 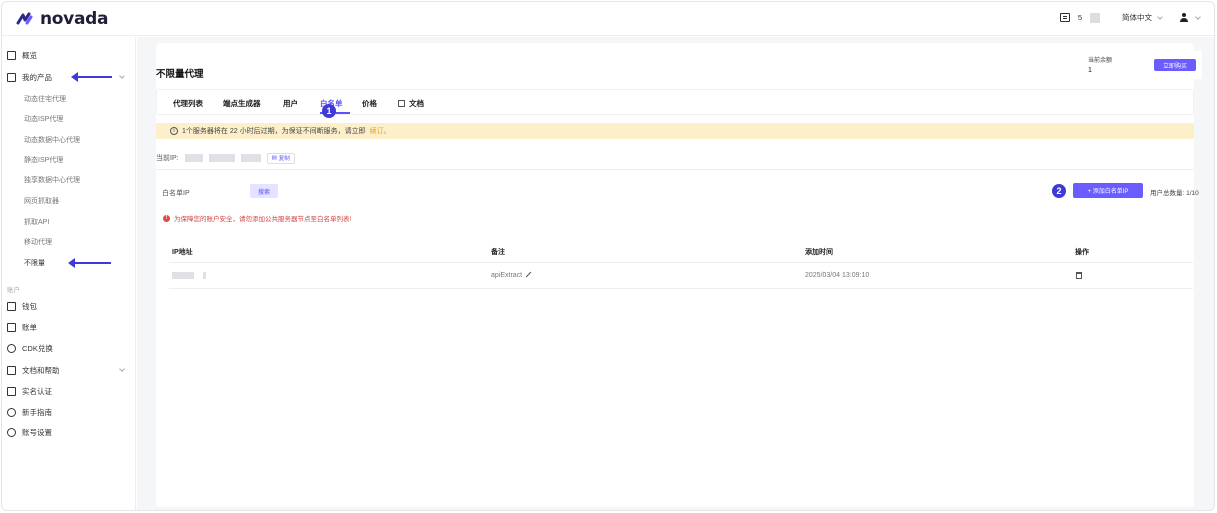 I want to click on sidebar-item-verification: 实名认证, so click(x=29, y=391).